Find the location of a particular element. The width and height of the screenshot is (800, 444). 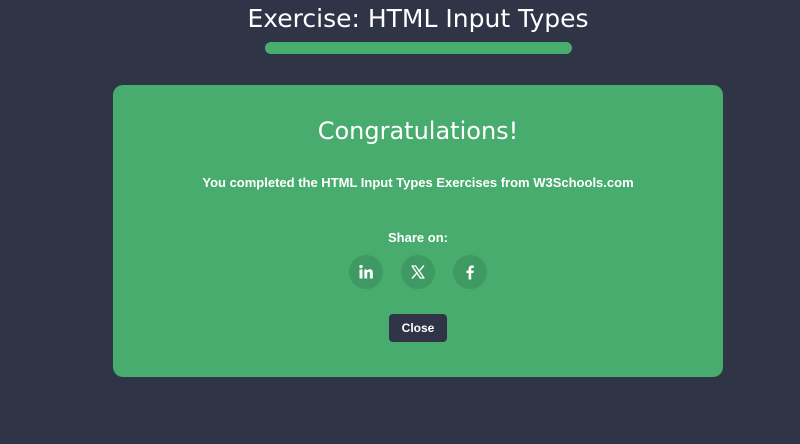

dialog-heading: Congratulations! is located at coordinates (418, 131).